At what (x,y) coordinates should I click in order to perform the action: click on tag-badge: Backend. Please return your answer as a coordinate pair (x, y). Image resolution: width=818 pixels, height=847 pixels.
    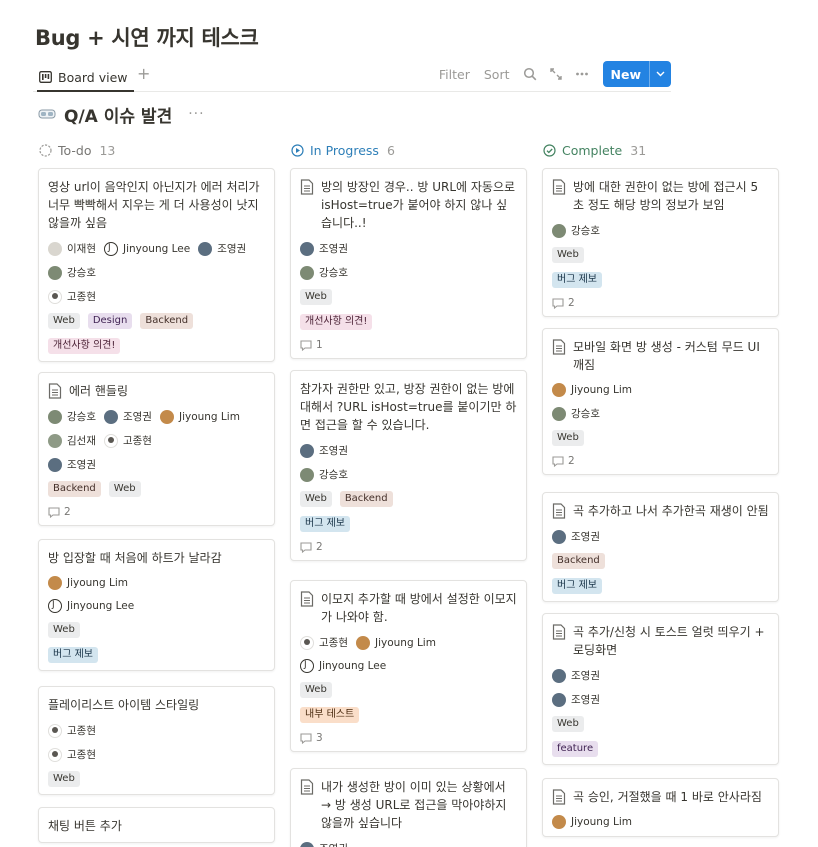
    Looking at the image, I should click on (366, 499).